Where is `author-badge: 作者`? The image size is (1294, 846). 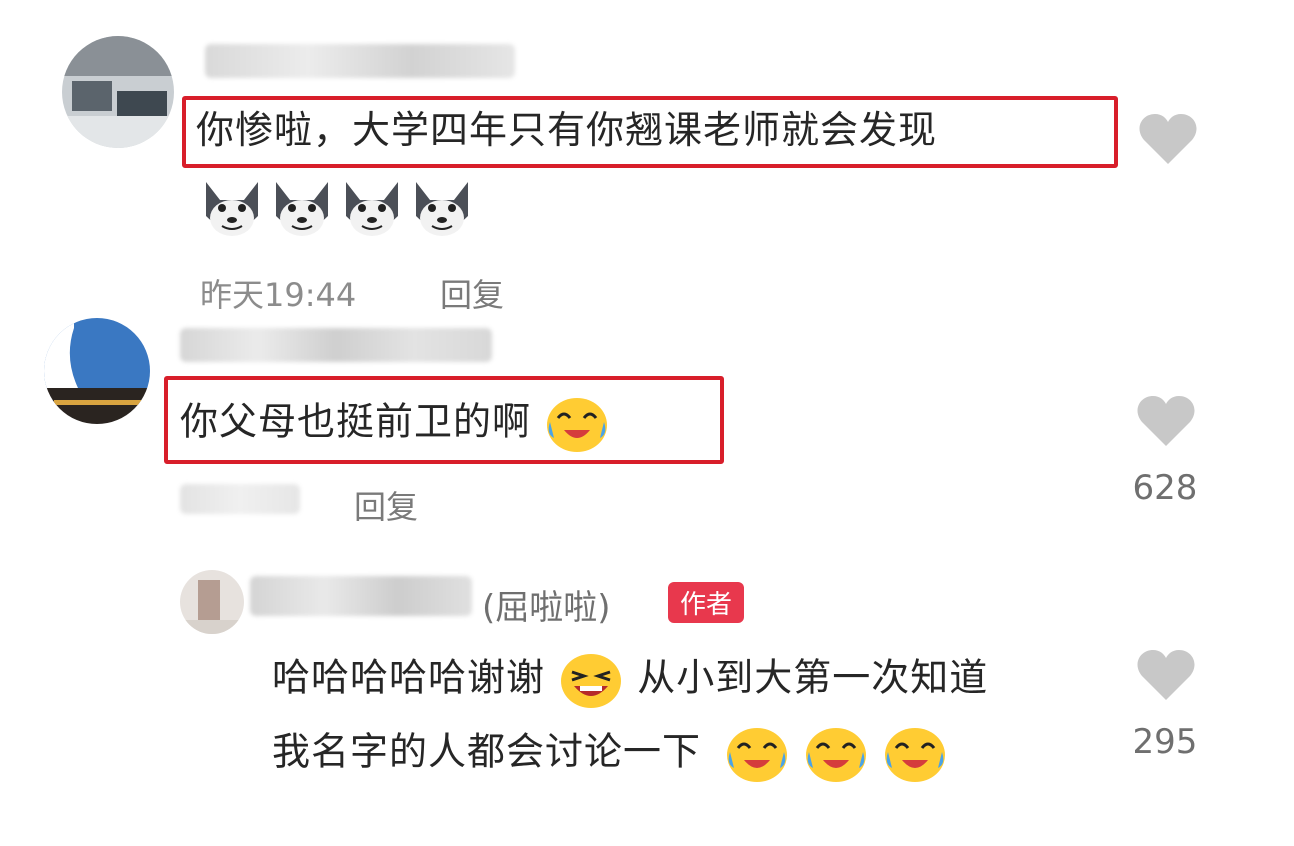 author-badge: 作者 is located at coordinates (706, 602).